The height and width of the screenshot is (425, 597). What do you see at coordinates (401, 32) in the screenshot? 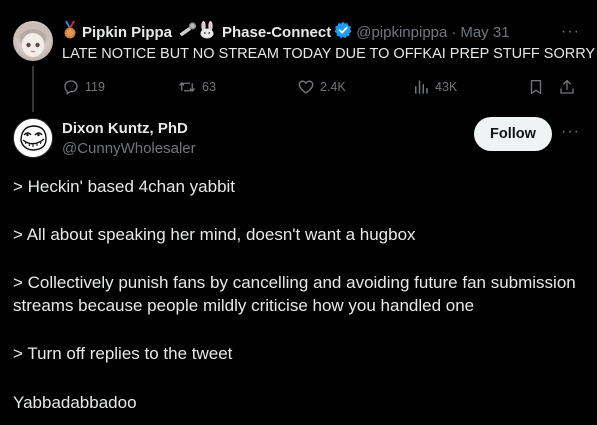
I see `parent-handle: @pipkinpippa` at bounding box center [401, 32].